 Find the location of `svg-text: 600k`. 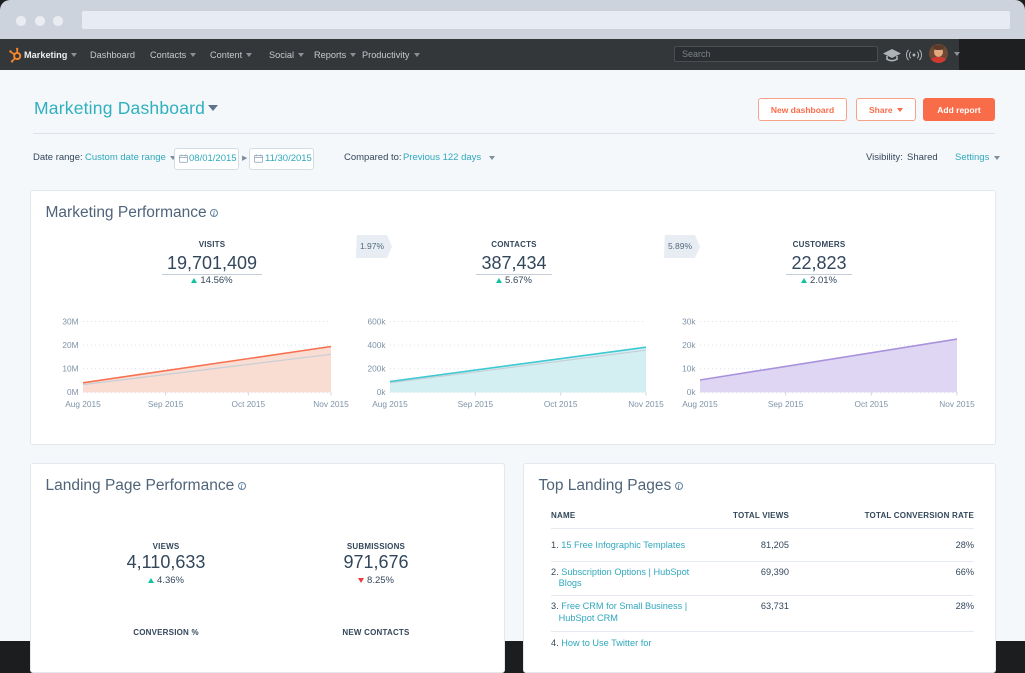

svg-text: 600k is located at coordinates (377, 321).